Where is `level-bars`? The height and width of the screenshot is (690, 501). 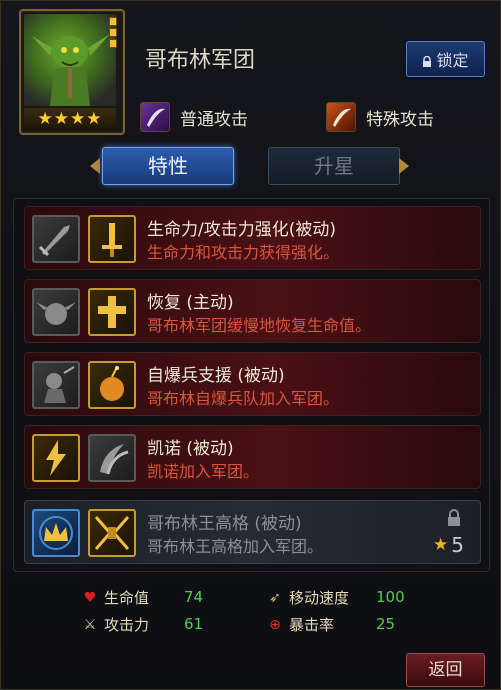 level-bars is located at coordinates (113, 32).